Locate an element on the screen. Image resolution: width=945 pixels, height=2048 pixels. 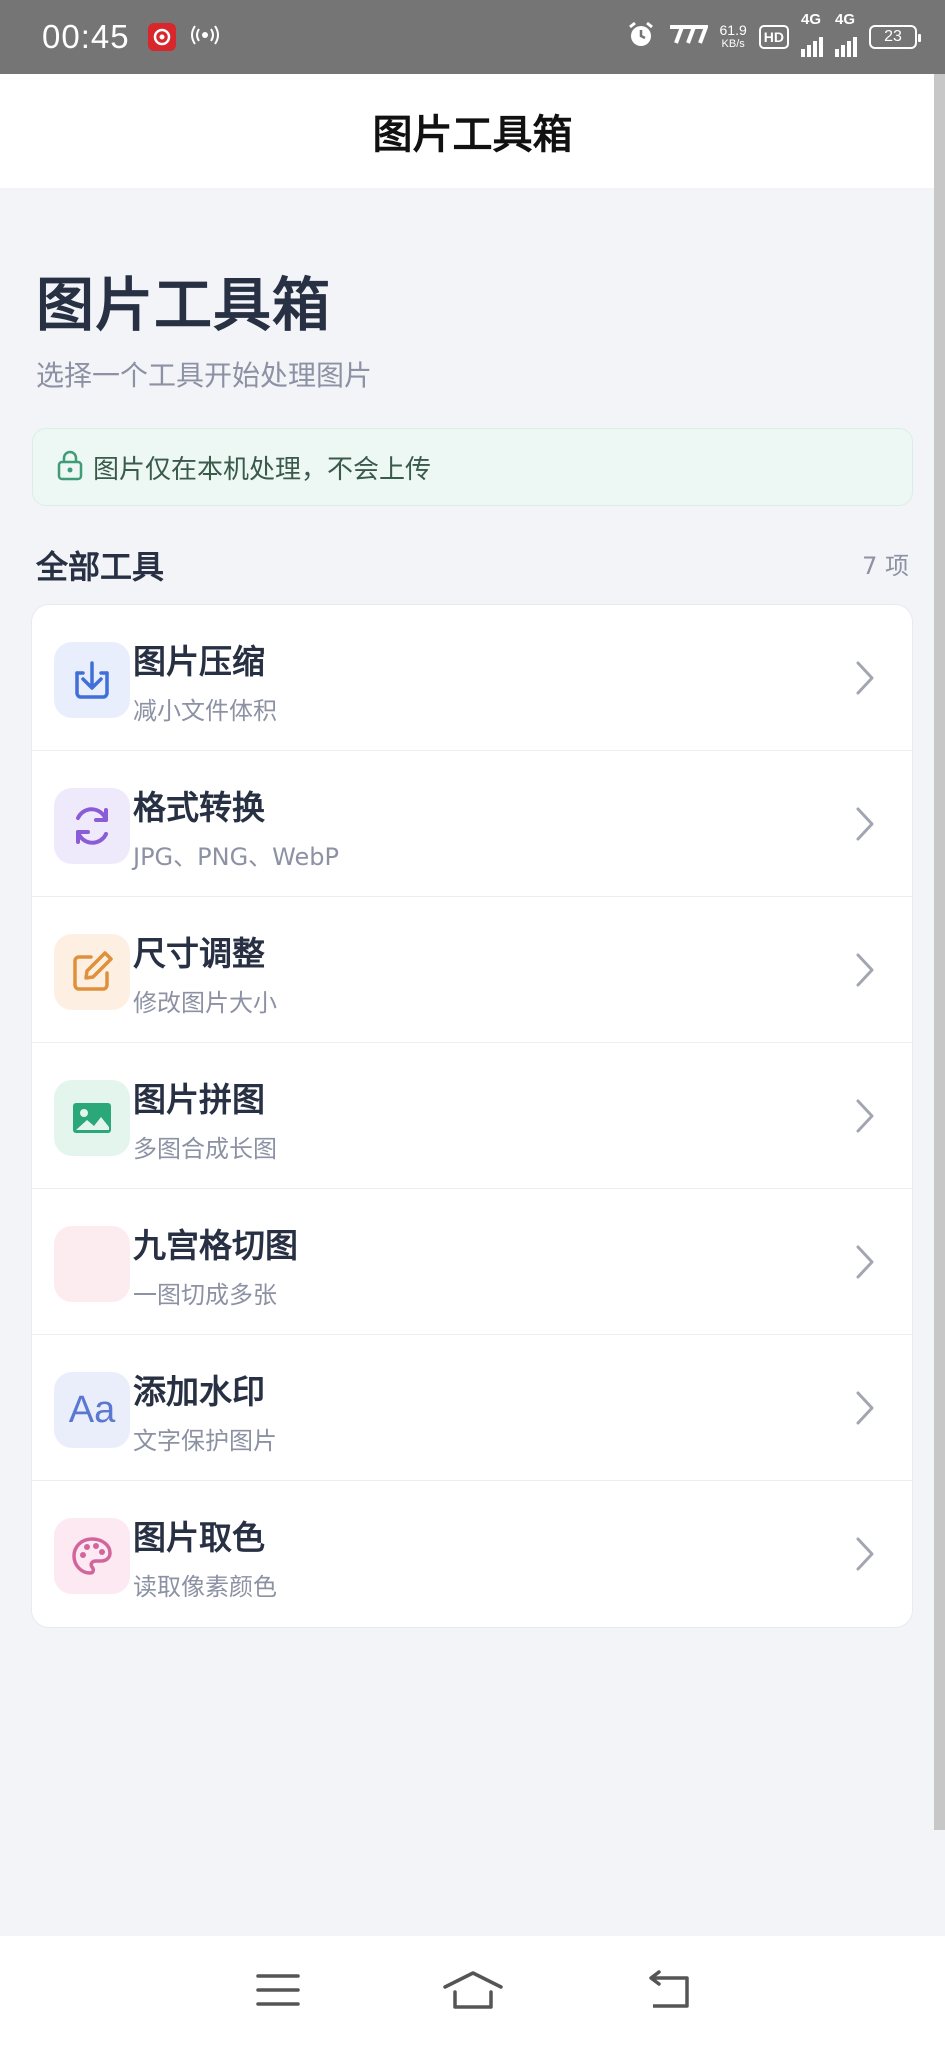
status-bar: 00:45 61.9 KB/s HD 4G 4G 23 is located at coordinates (472, 37).